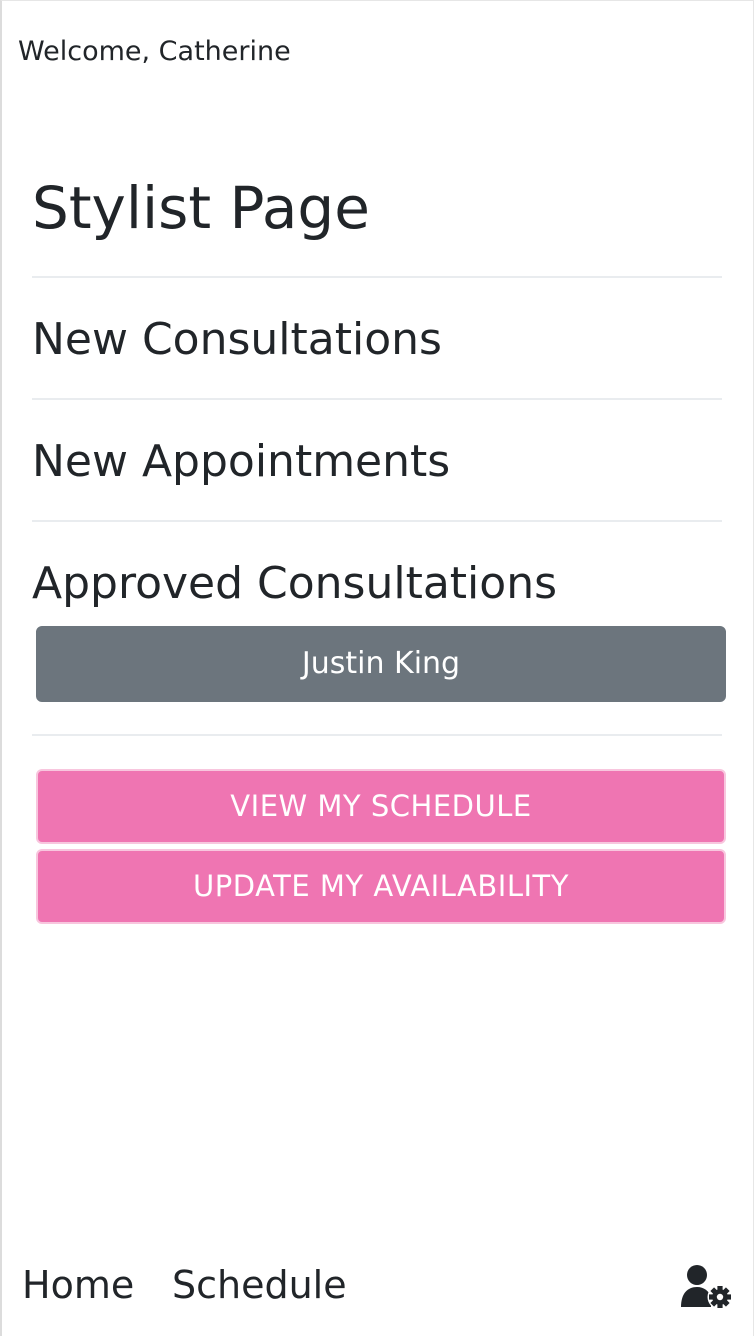 The width and height of the screenshot is (754, 1336). Describe the element at coordinates (259, 1285) in the screenshot. I see `nav-schedule-link: Schedule` at that location.